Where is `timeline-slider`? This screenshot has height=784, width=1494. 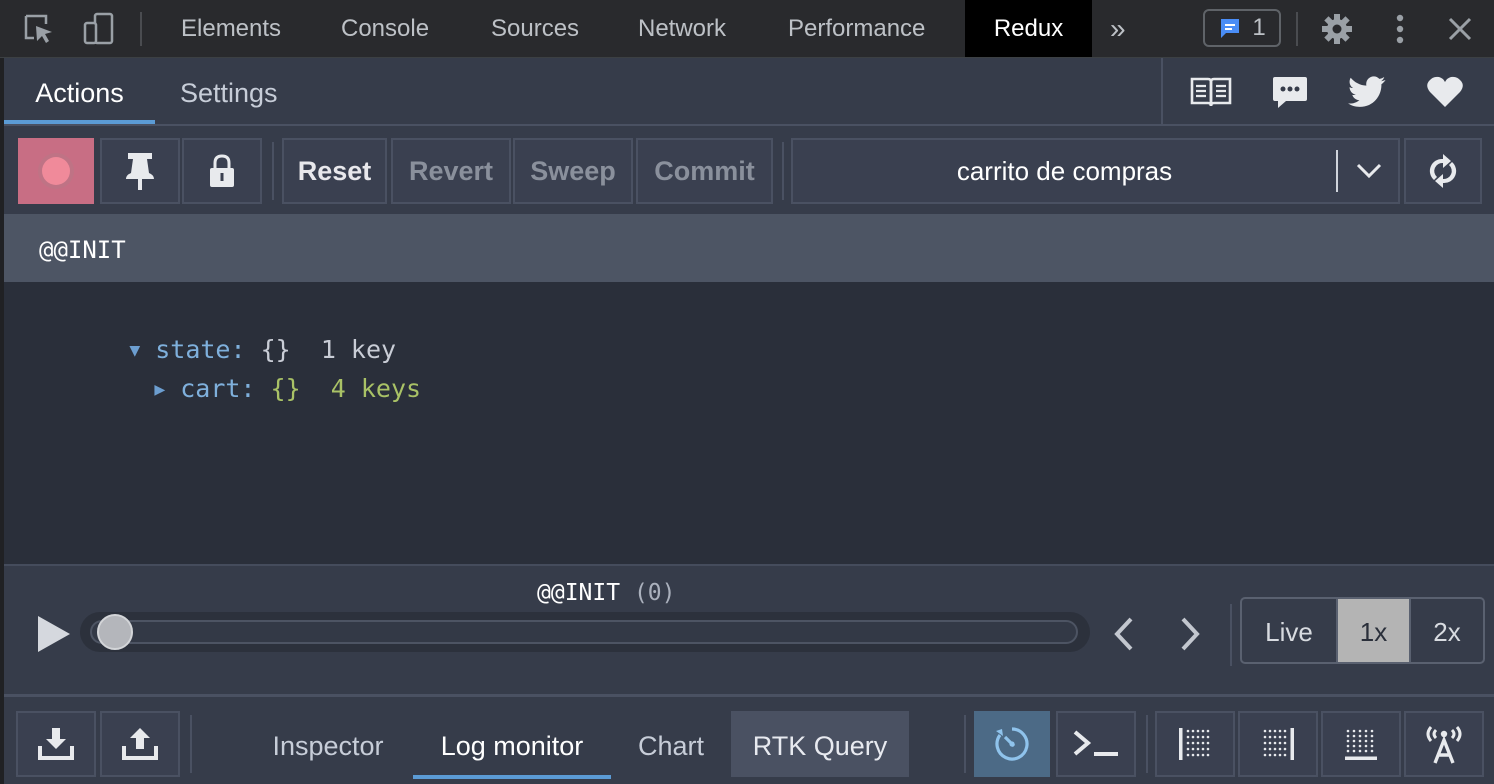 timeline-slider is located at coordinates (585, 632).